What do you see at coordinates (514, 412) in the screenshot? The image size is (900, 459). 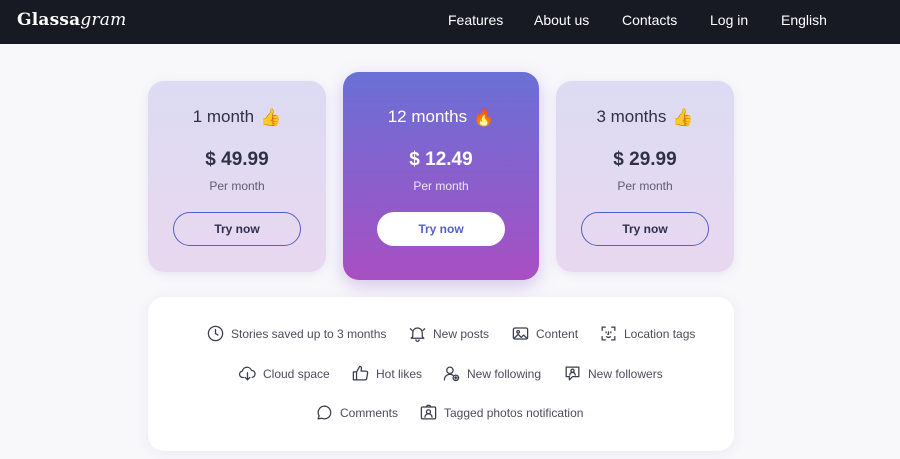 I see `feature-label: Tagged photos notification` at bounding box center [514, 412].